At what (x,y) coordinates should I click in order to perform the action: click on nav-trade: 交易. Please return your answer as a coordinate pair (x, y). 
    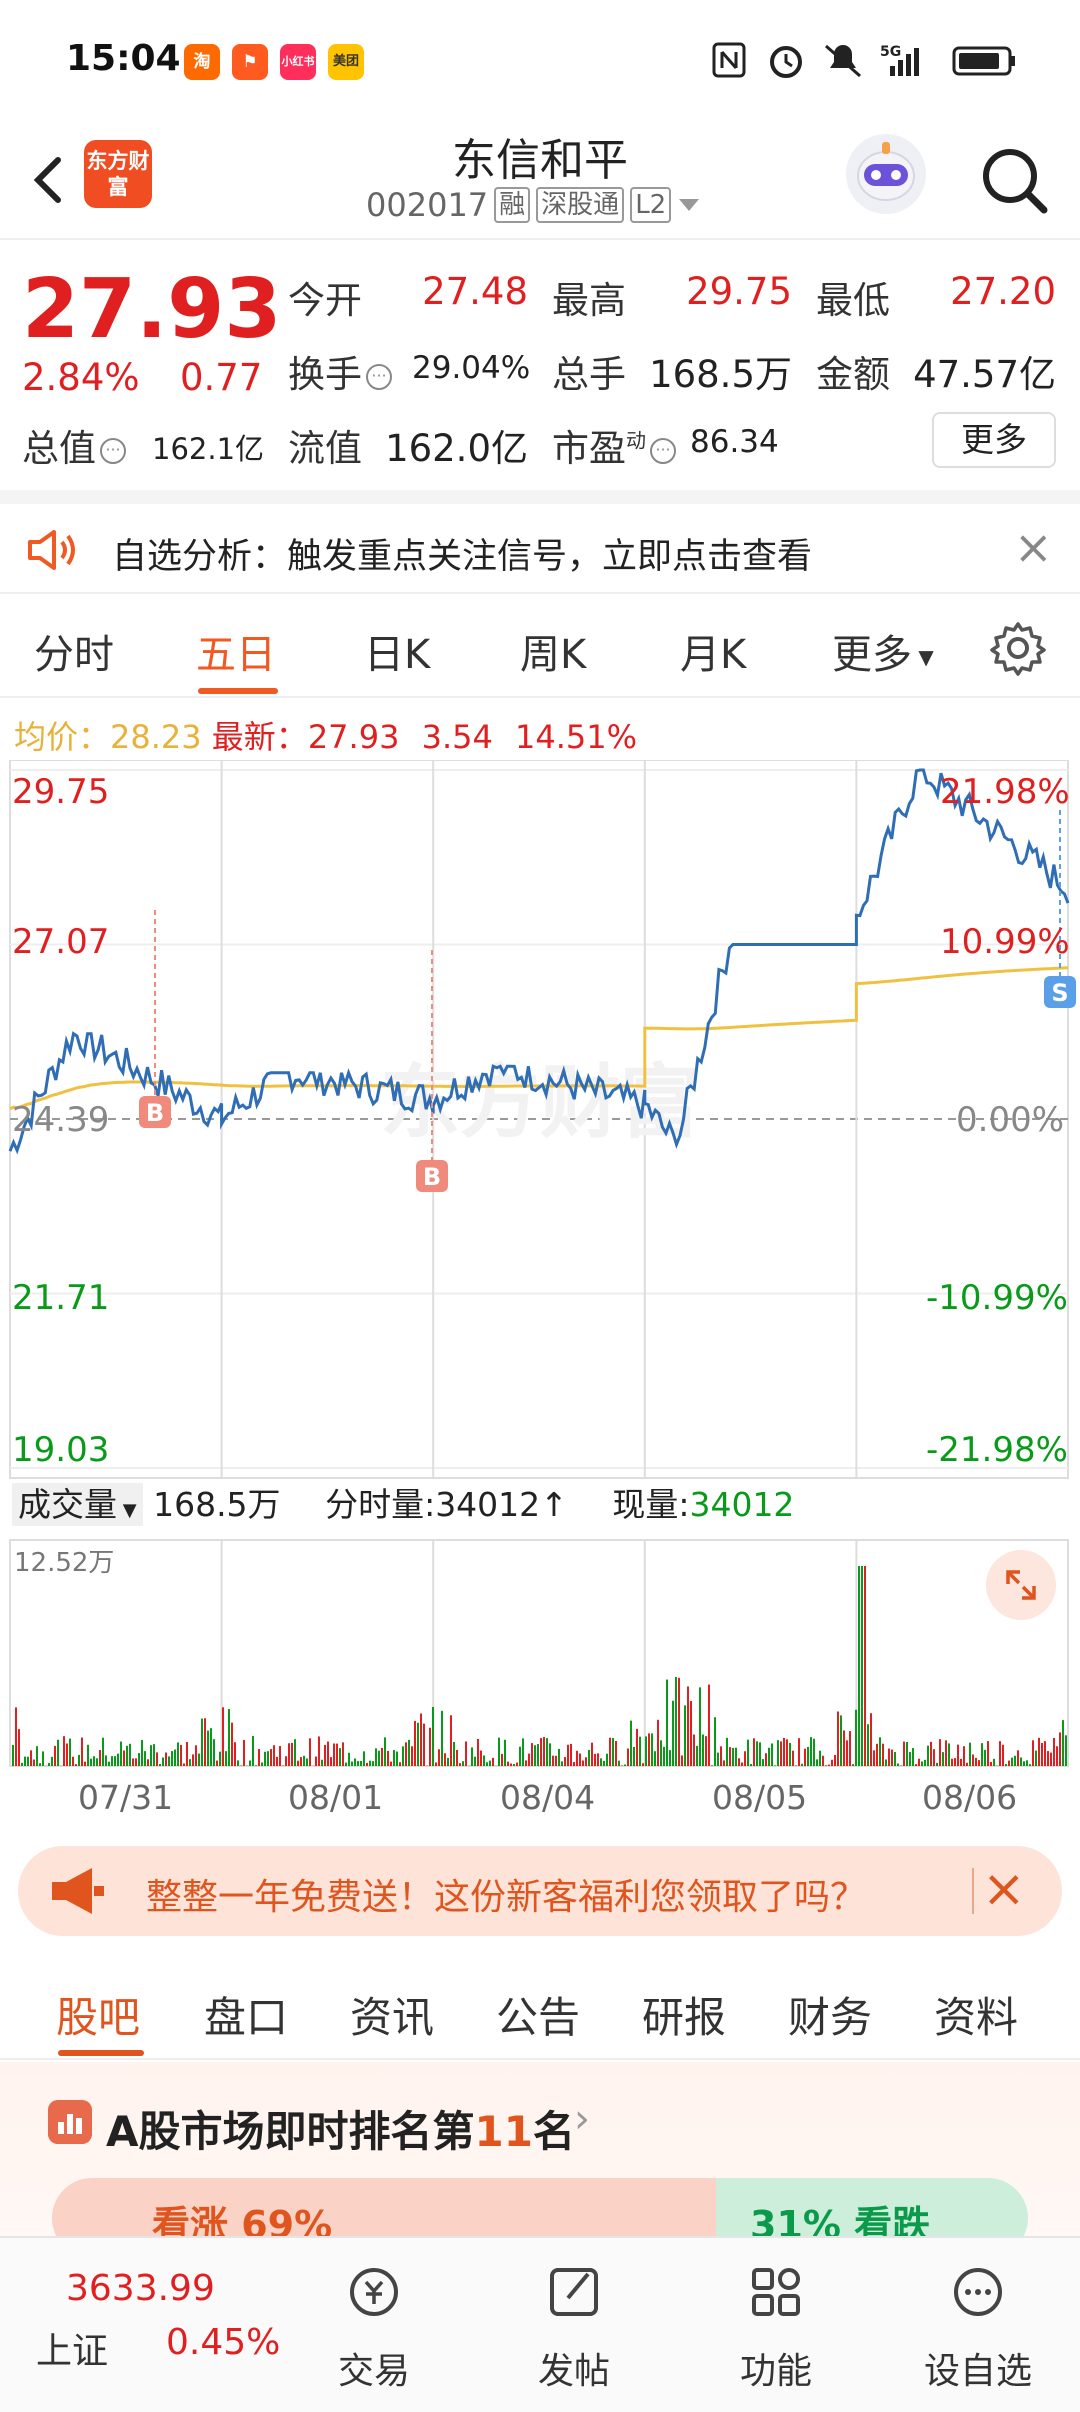
    Looking at the image, I should click on (374, 2325).